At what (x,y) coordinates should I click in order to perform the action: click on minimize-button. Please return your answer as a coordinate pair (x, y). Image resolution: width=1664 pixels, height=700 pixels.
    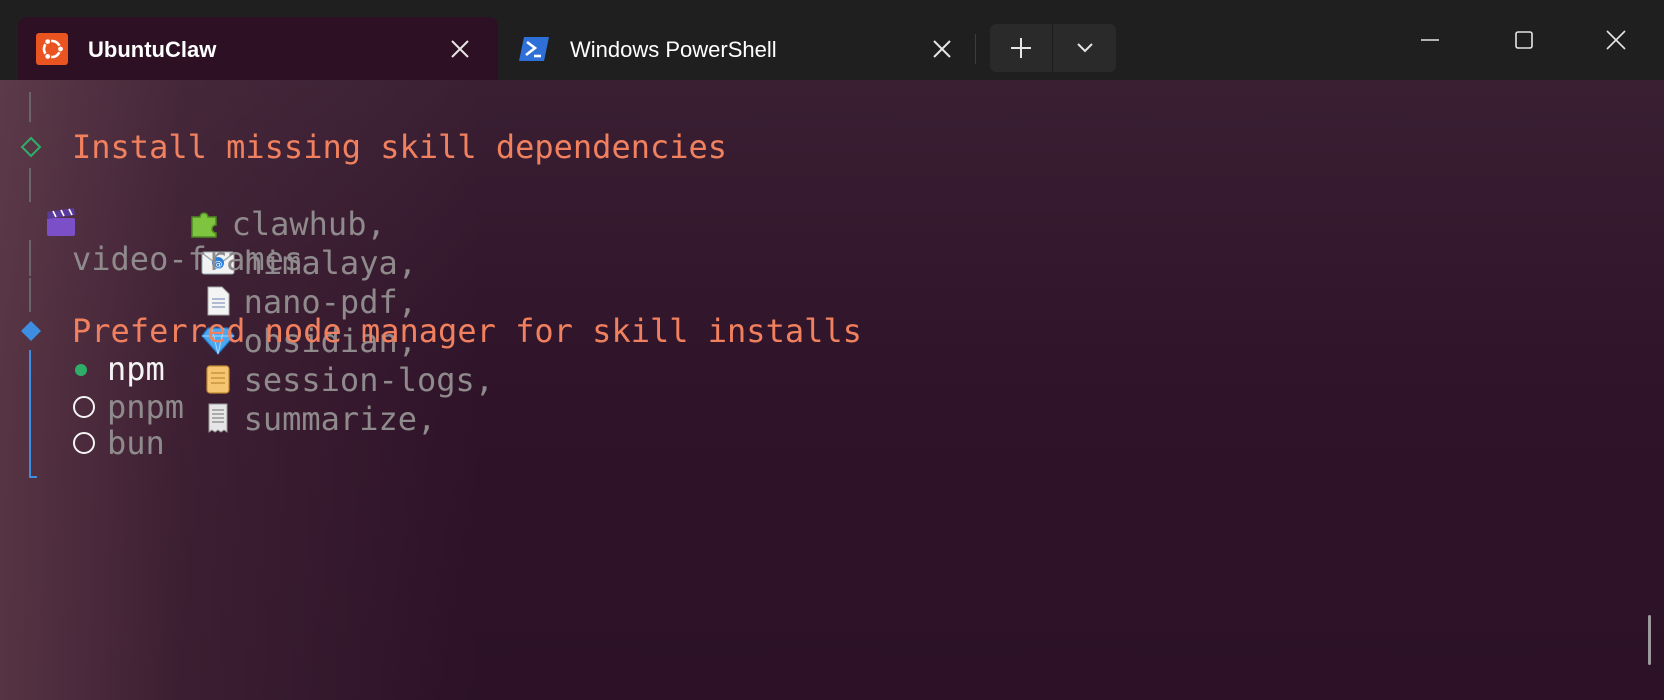
    Looking at the image, I should click on (1430, 40).